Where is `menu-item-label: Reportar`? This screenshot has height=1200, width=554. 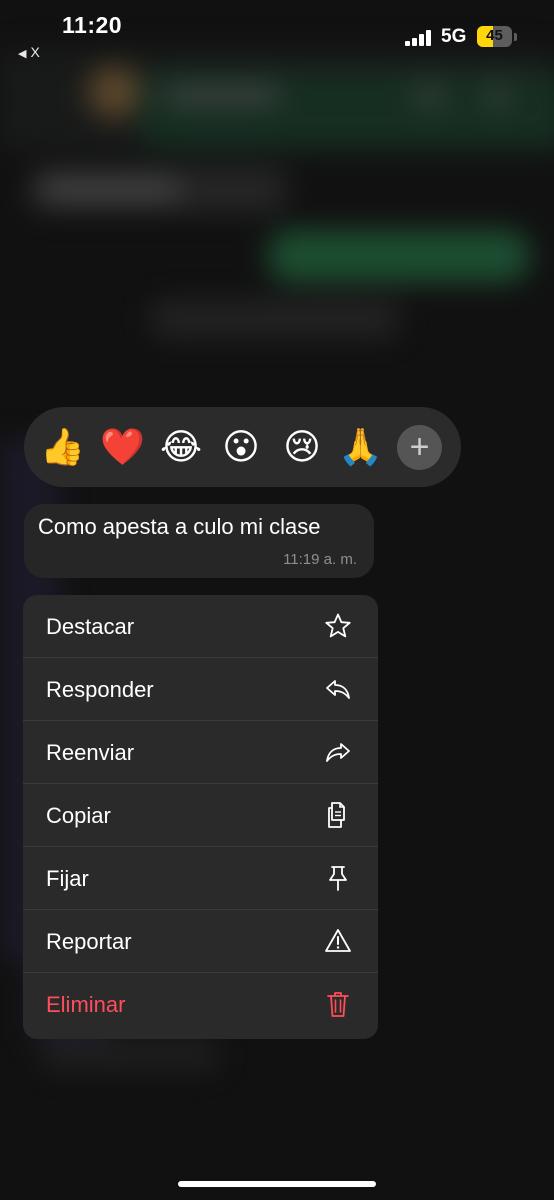
menu-item-label: Reportar is located at coordinates (89, 941).